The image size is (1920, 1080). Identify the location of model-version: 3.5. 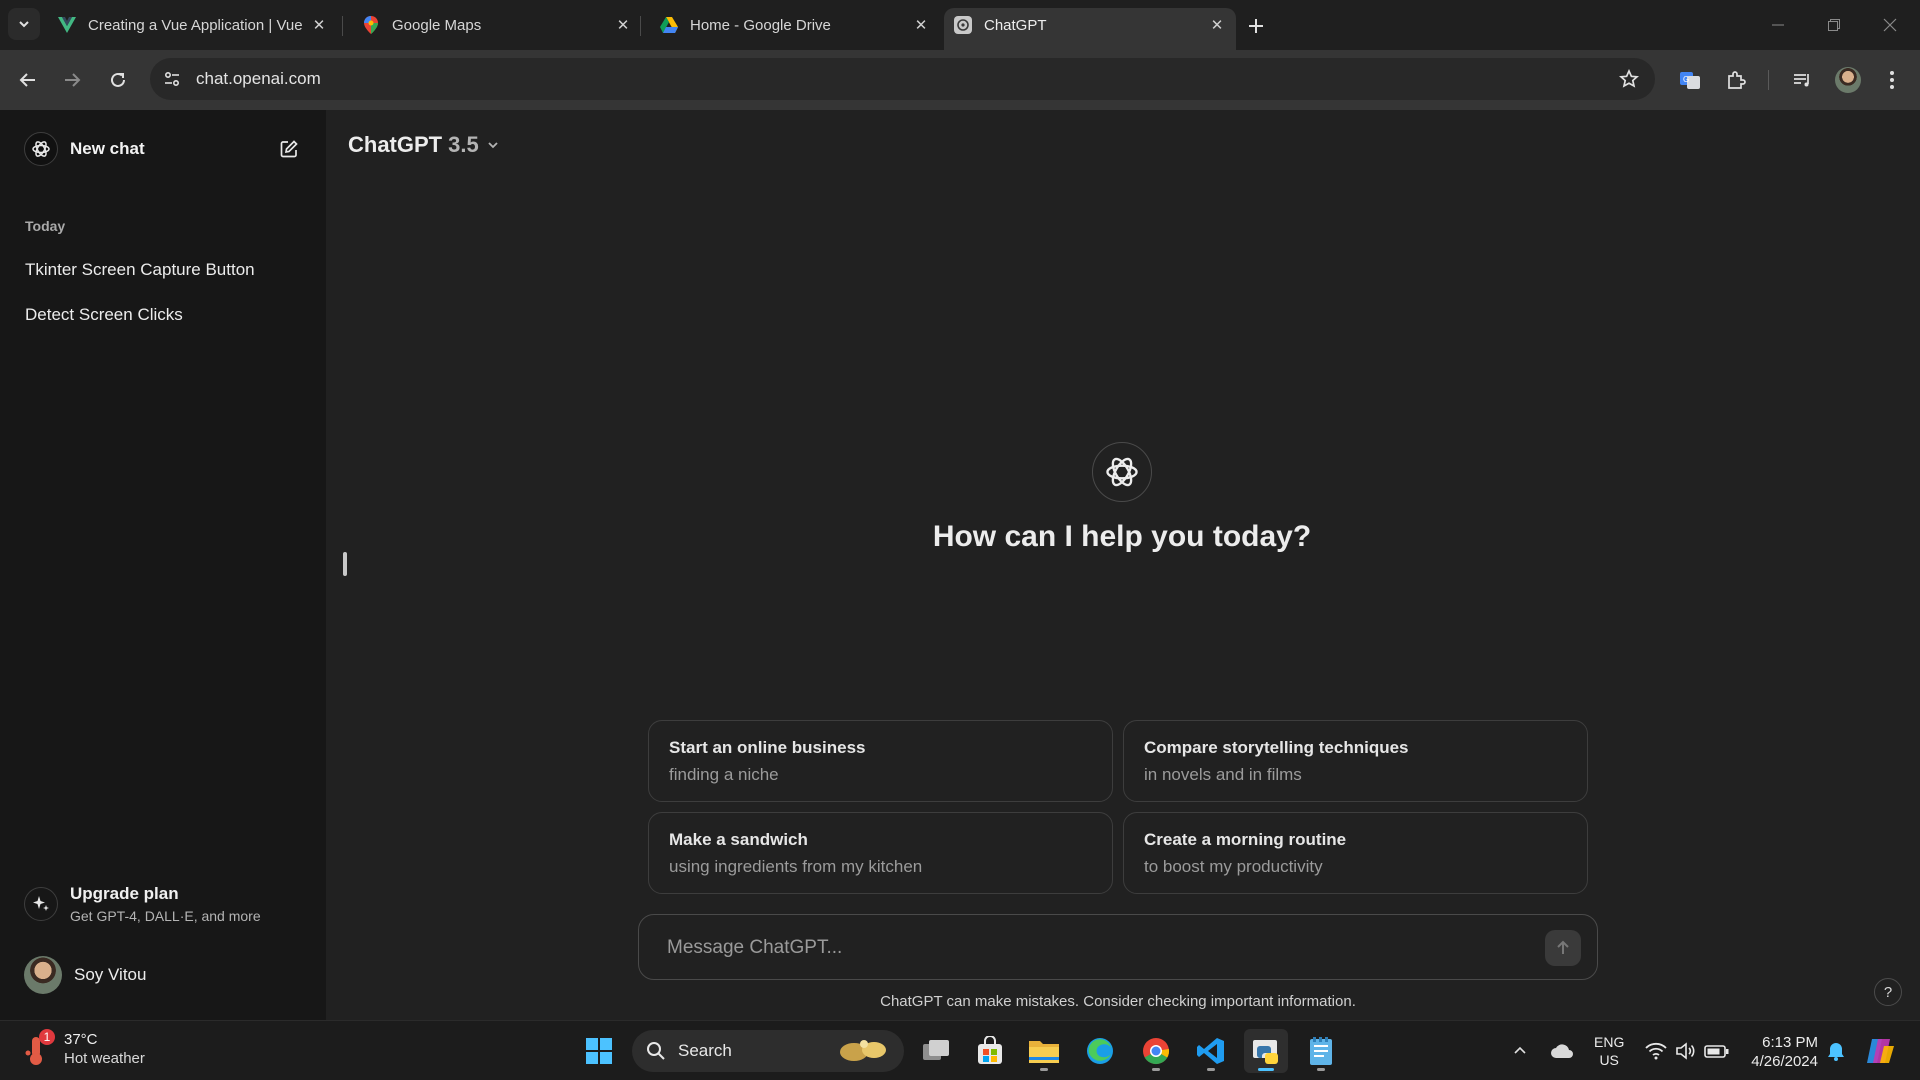
(463, 144).